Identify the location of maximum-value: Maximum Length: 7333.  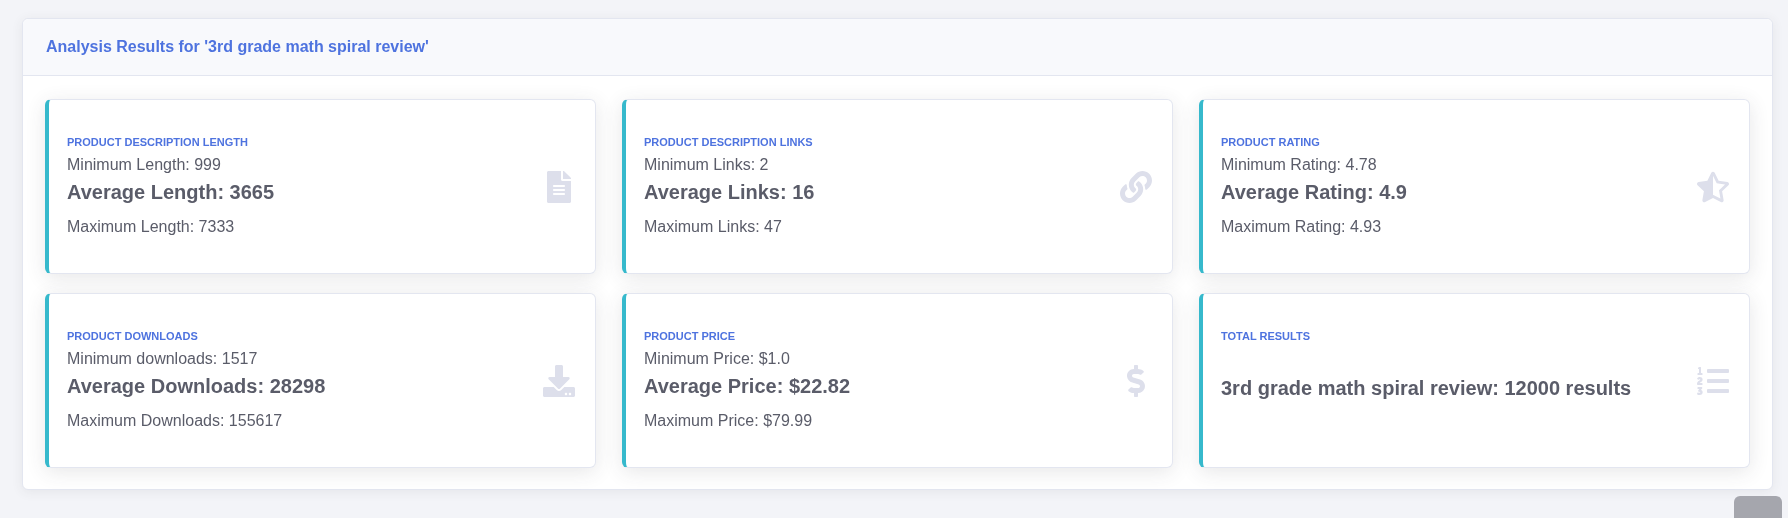
(151, 226).